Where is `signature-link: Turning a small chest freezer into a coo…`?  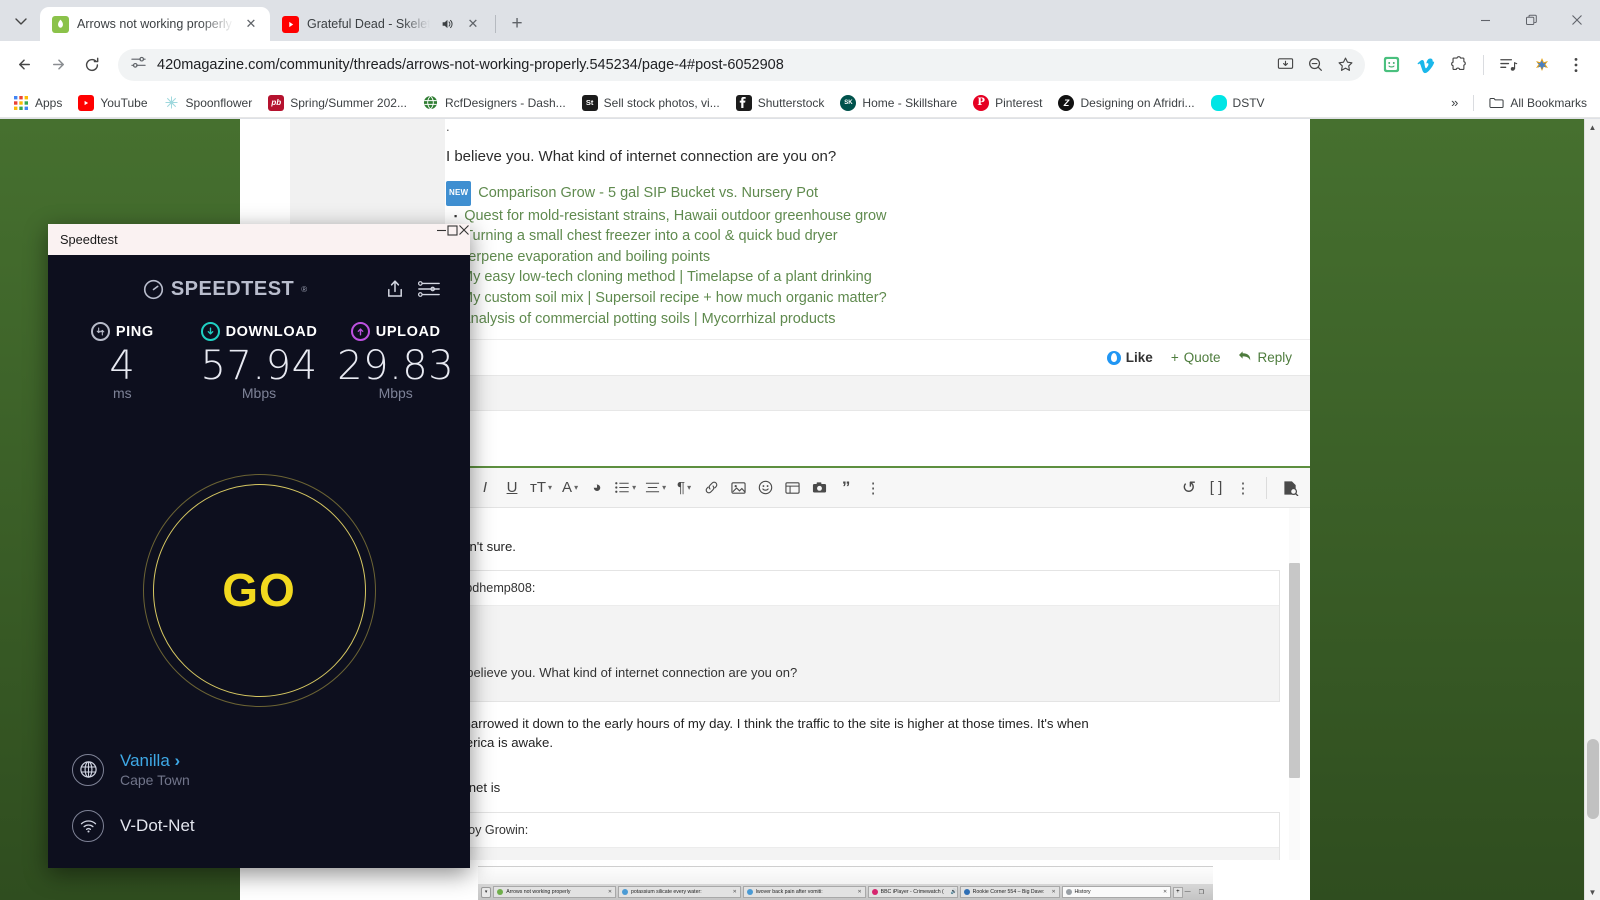 signature-link: Turning a small chest freezer into a coo… is located at coordinates (650, 236).